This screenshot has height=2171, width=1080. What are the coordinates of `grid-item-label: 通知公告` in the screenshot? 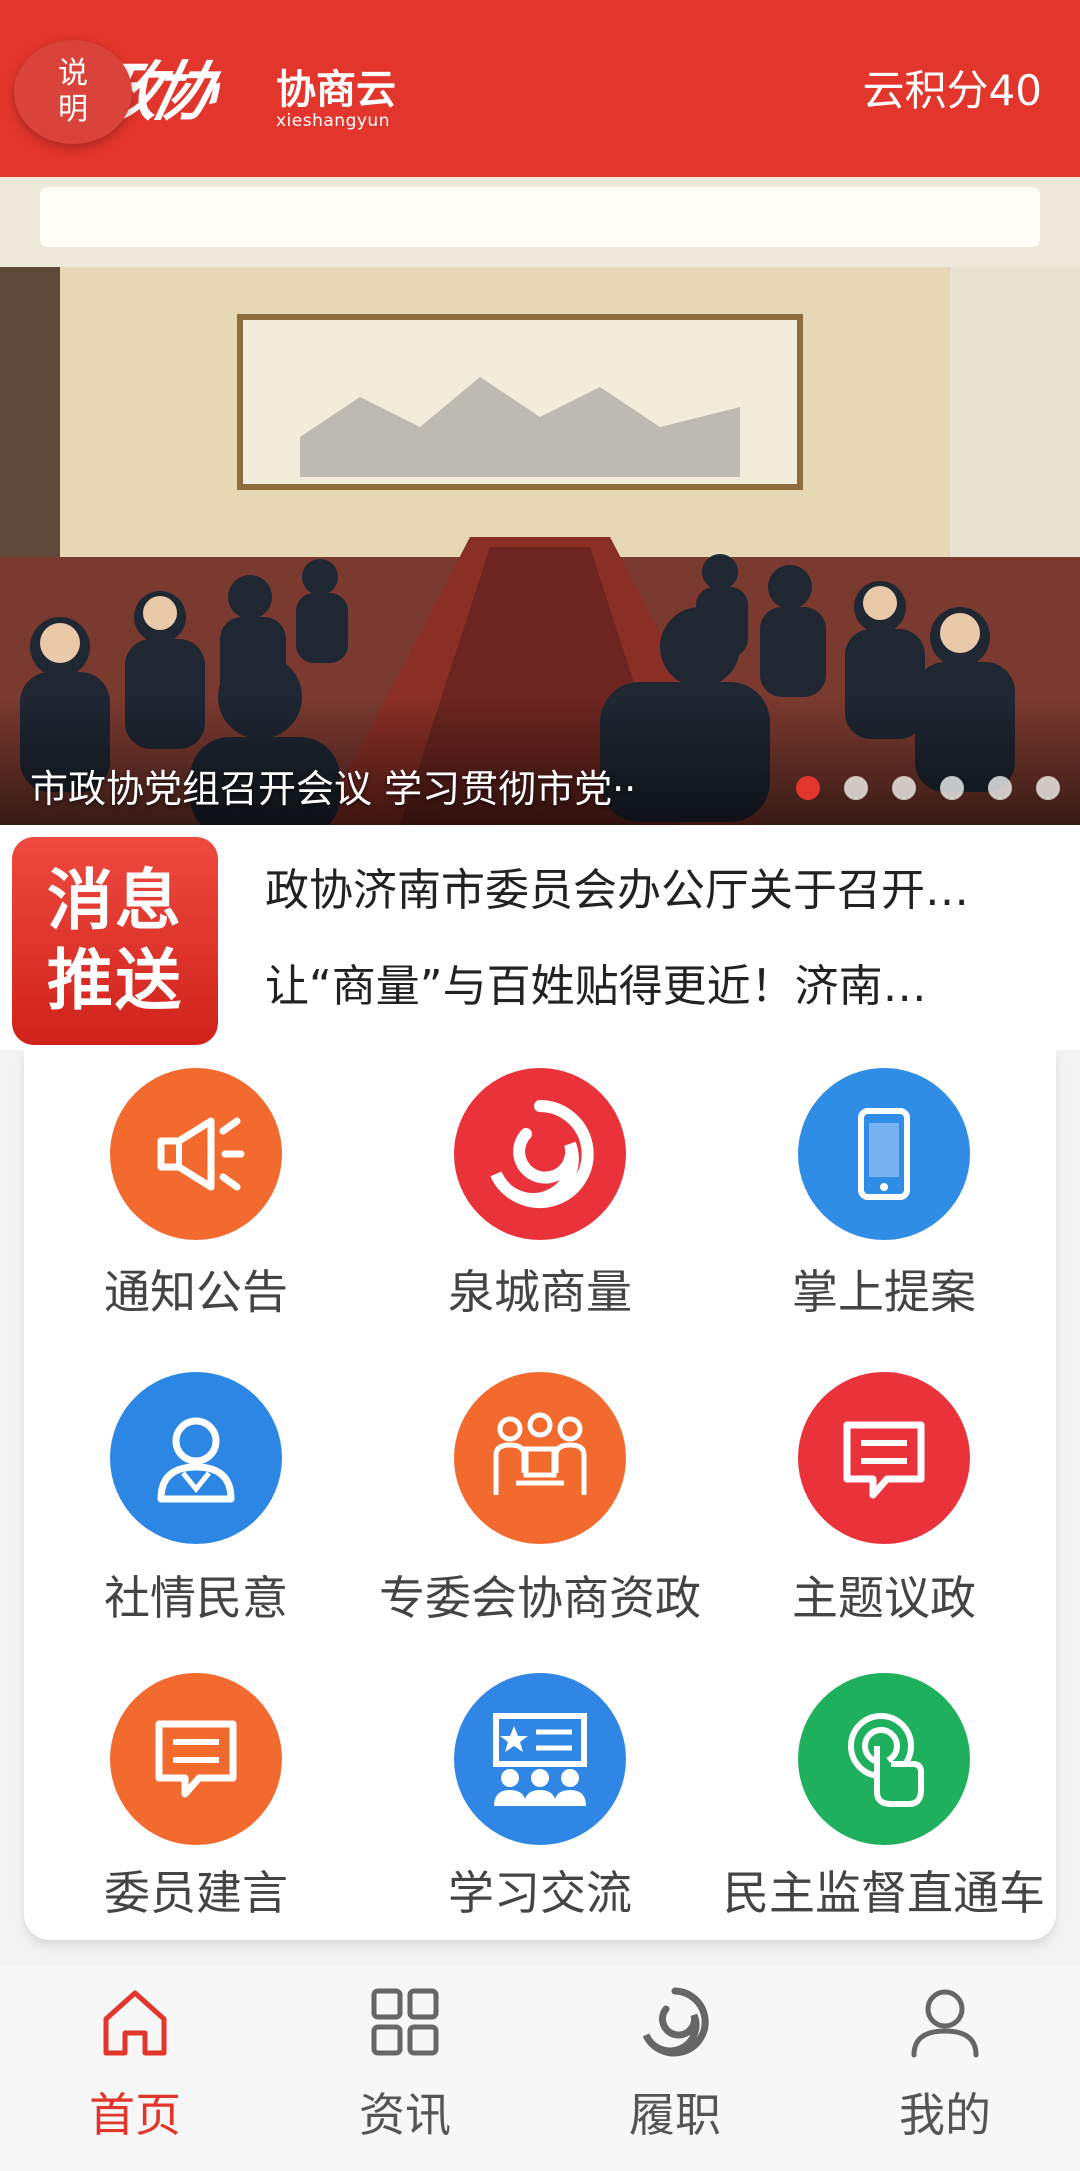 It's located at (196, 1292).